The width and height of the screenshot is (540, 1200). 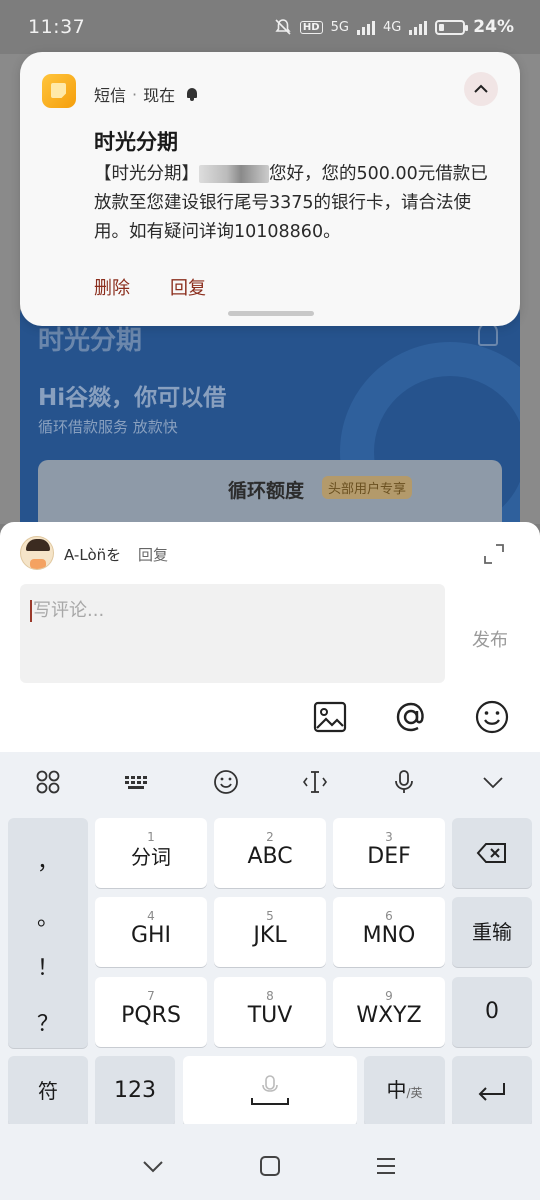 What do you see at coordinates (389, 916) in the screenshot?
I see `key-number: 6` at bounding box center [389, 916].